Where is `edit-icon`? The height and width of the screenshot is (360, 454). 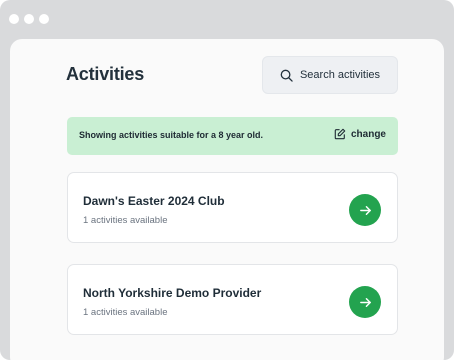
edit-icon is located at coordinates (340, 134).